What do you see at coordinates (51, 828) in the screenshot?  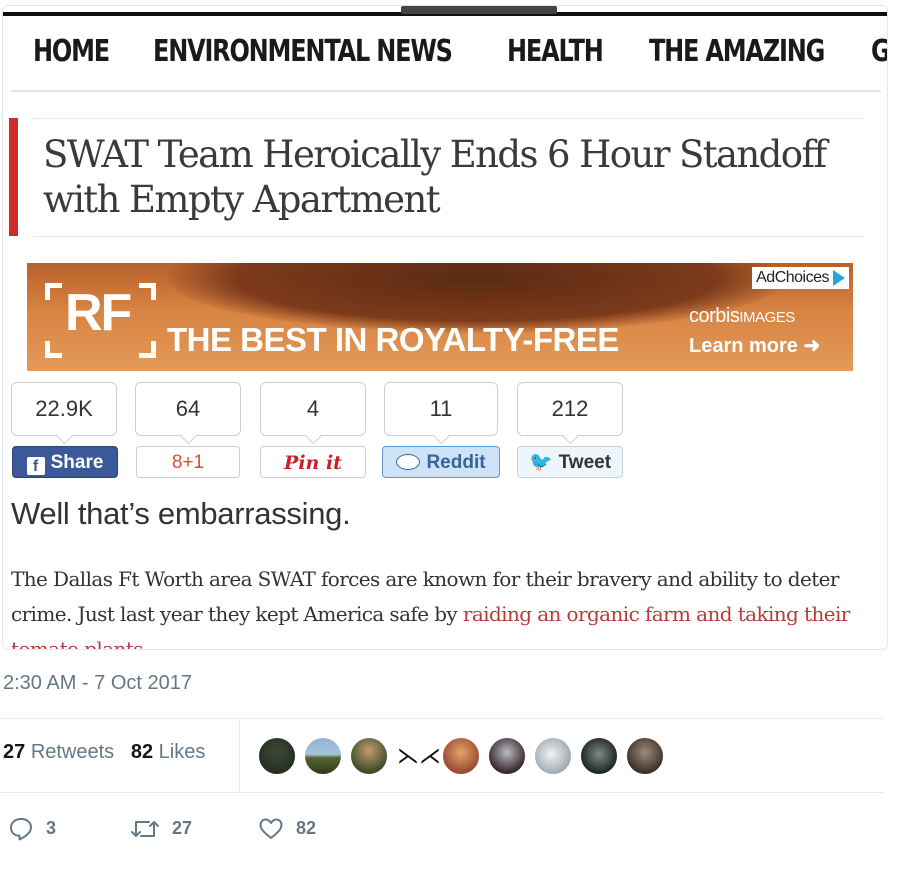 I see `reply-count: 3` at bounding box center [51, 828].